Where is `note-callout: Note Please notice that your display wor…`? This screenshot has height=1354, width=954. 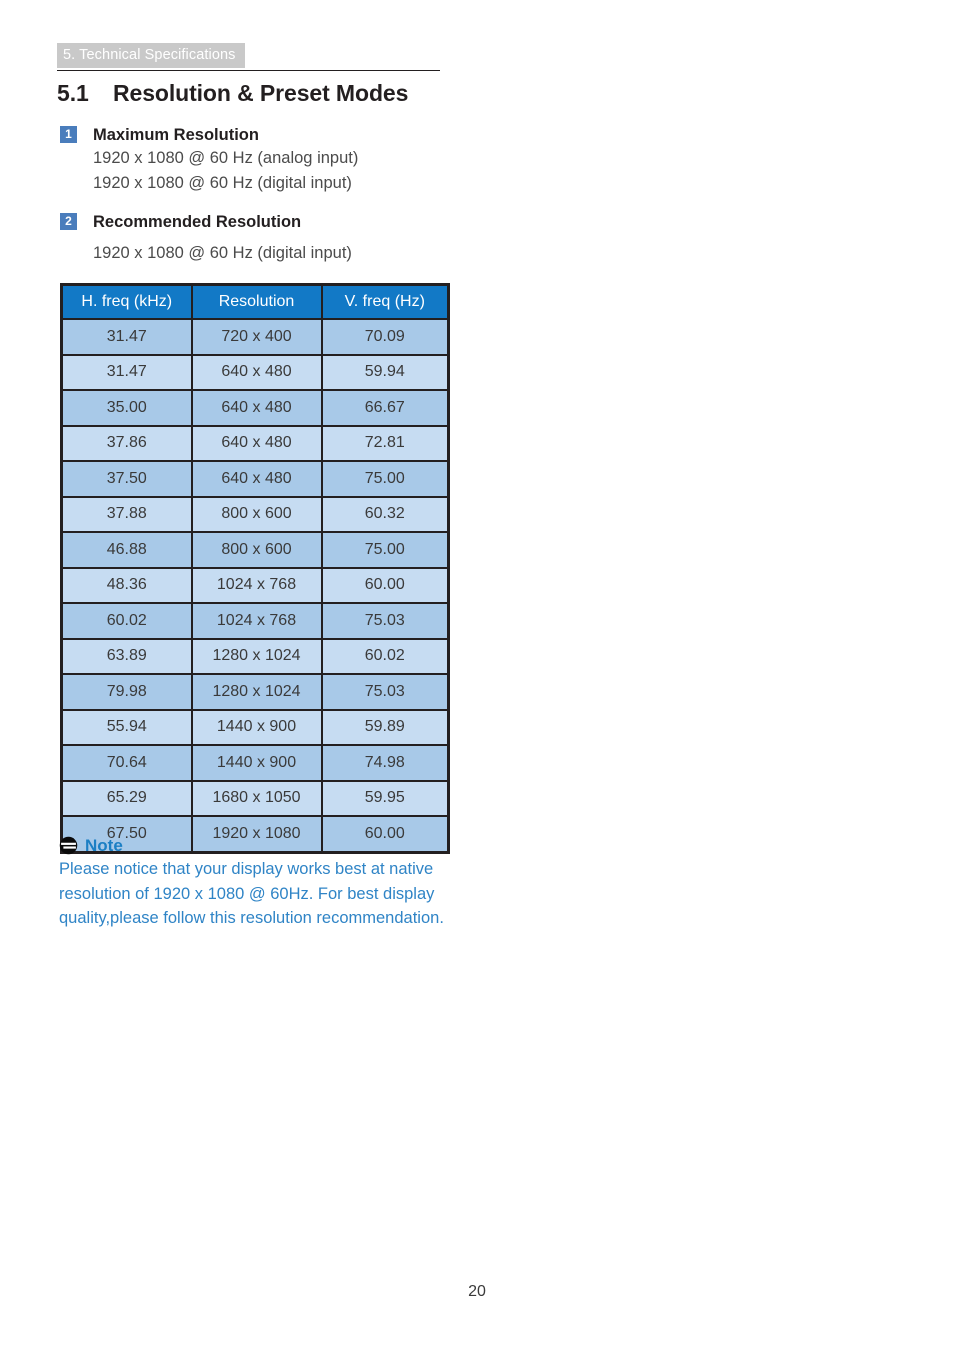
note-callout: Note Please notice that your display wor… is located at coordinates (259, 883).